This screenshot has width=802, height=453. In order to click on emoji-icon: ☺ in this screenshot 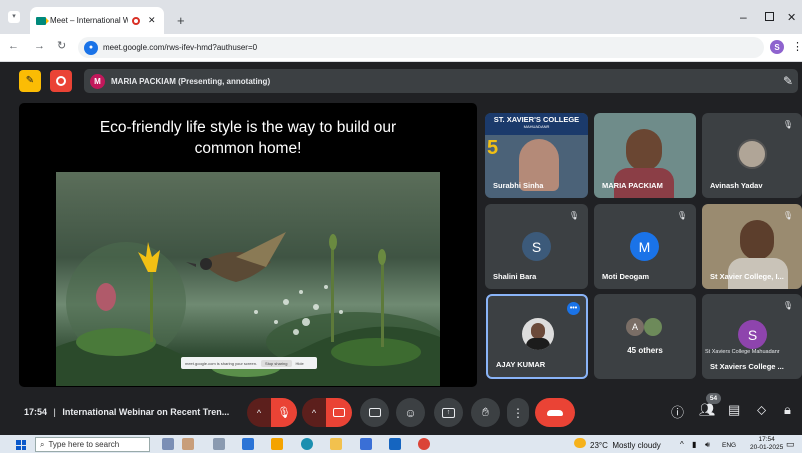, I will do `click(410, 412)`.